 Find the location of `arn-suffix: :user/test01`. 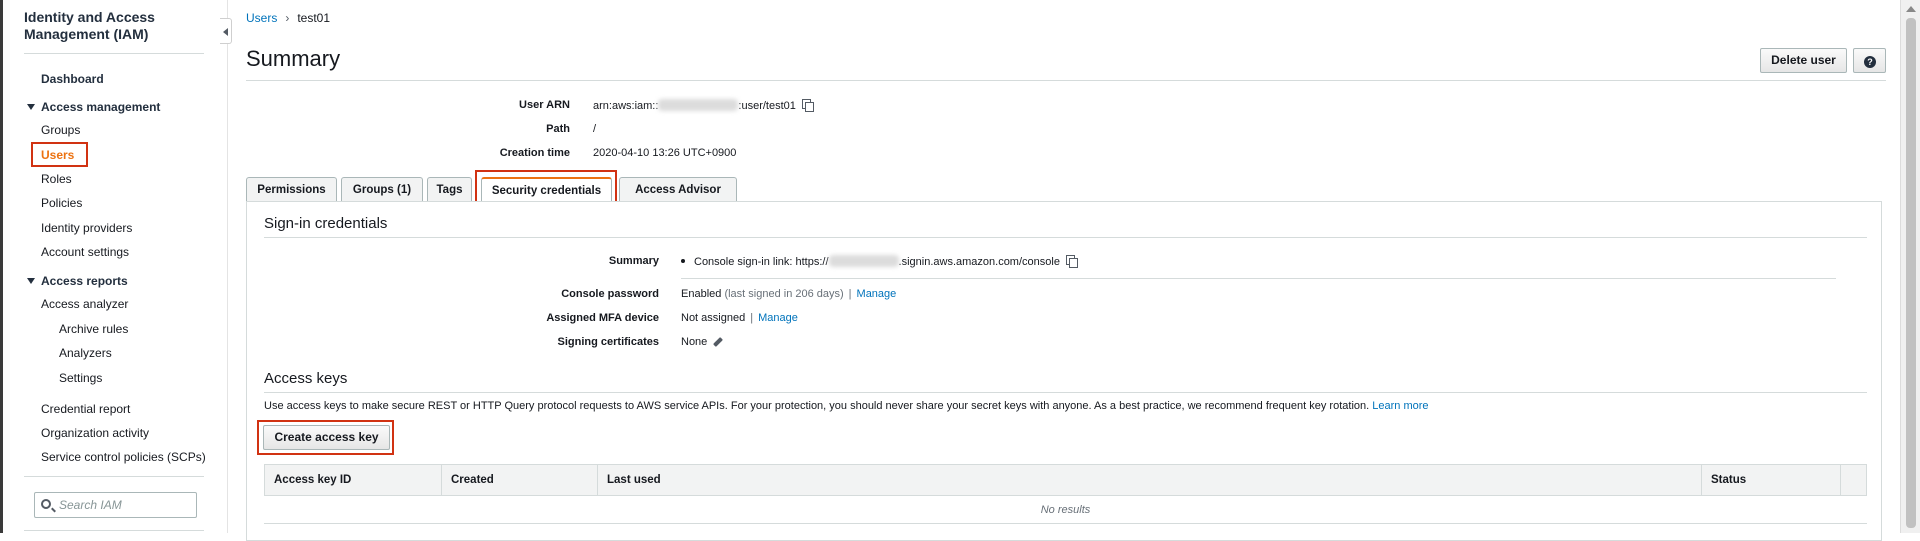

arn-suffix: :user/test01 is located at coordinates (767, 106).